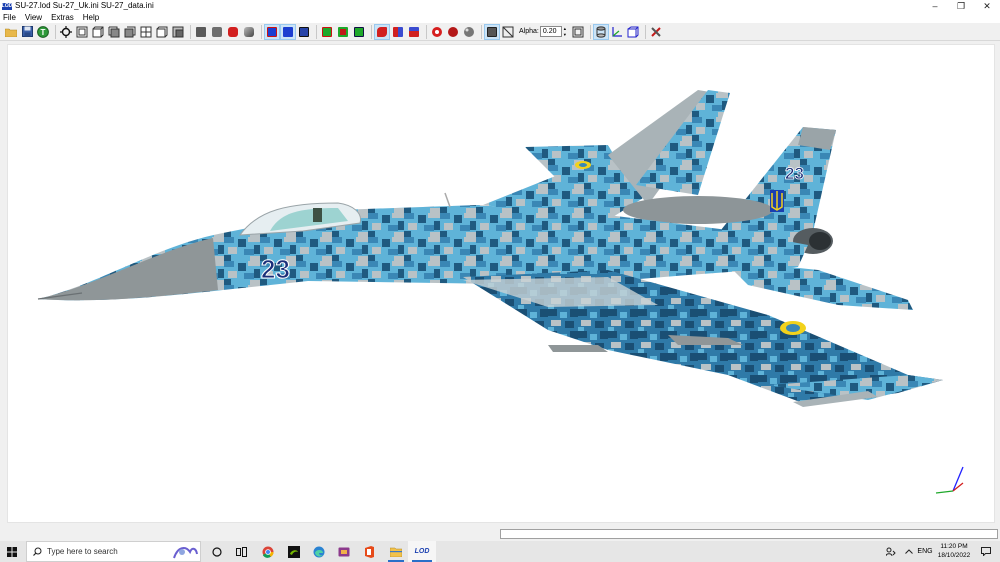 The image size is (1000, 562). What do you see at coordinates (359, 32) in the screenshot?
I see `lod-green-3-icon` at bounding box center [359, 32].